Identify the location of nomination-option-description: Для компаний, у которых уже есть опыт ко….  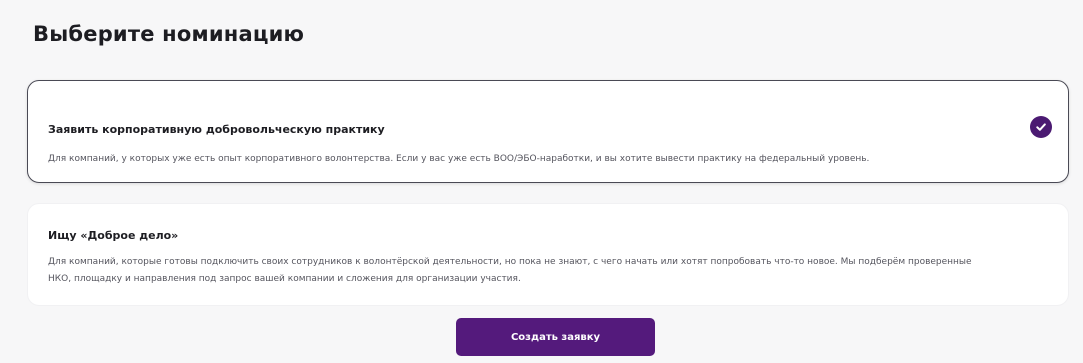
(459, 159).